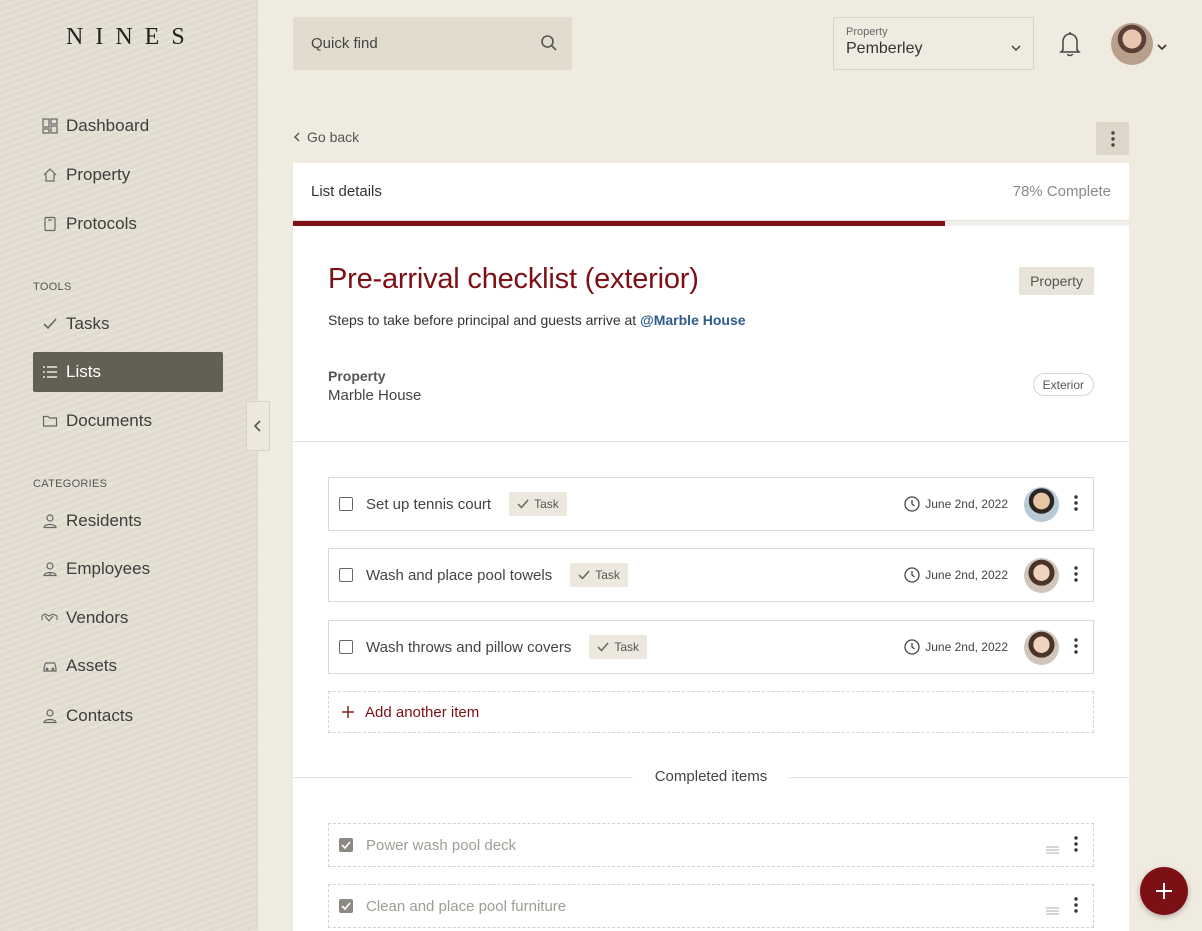 Image resolution: width=1202 pixels, height=931 pixels. I want to click on sidebar-collapse-button, so click(258, 426).